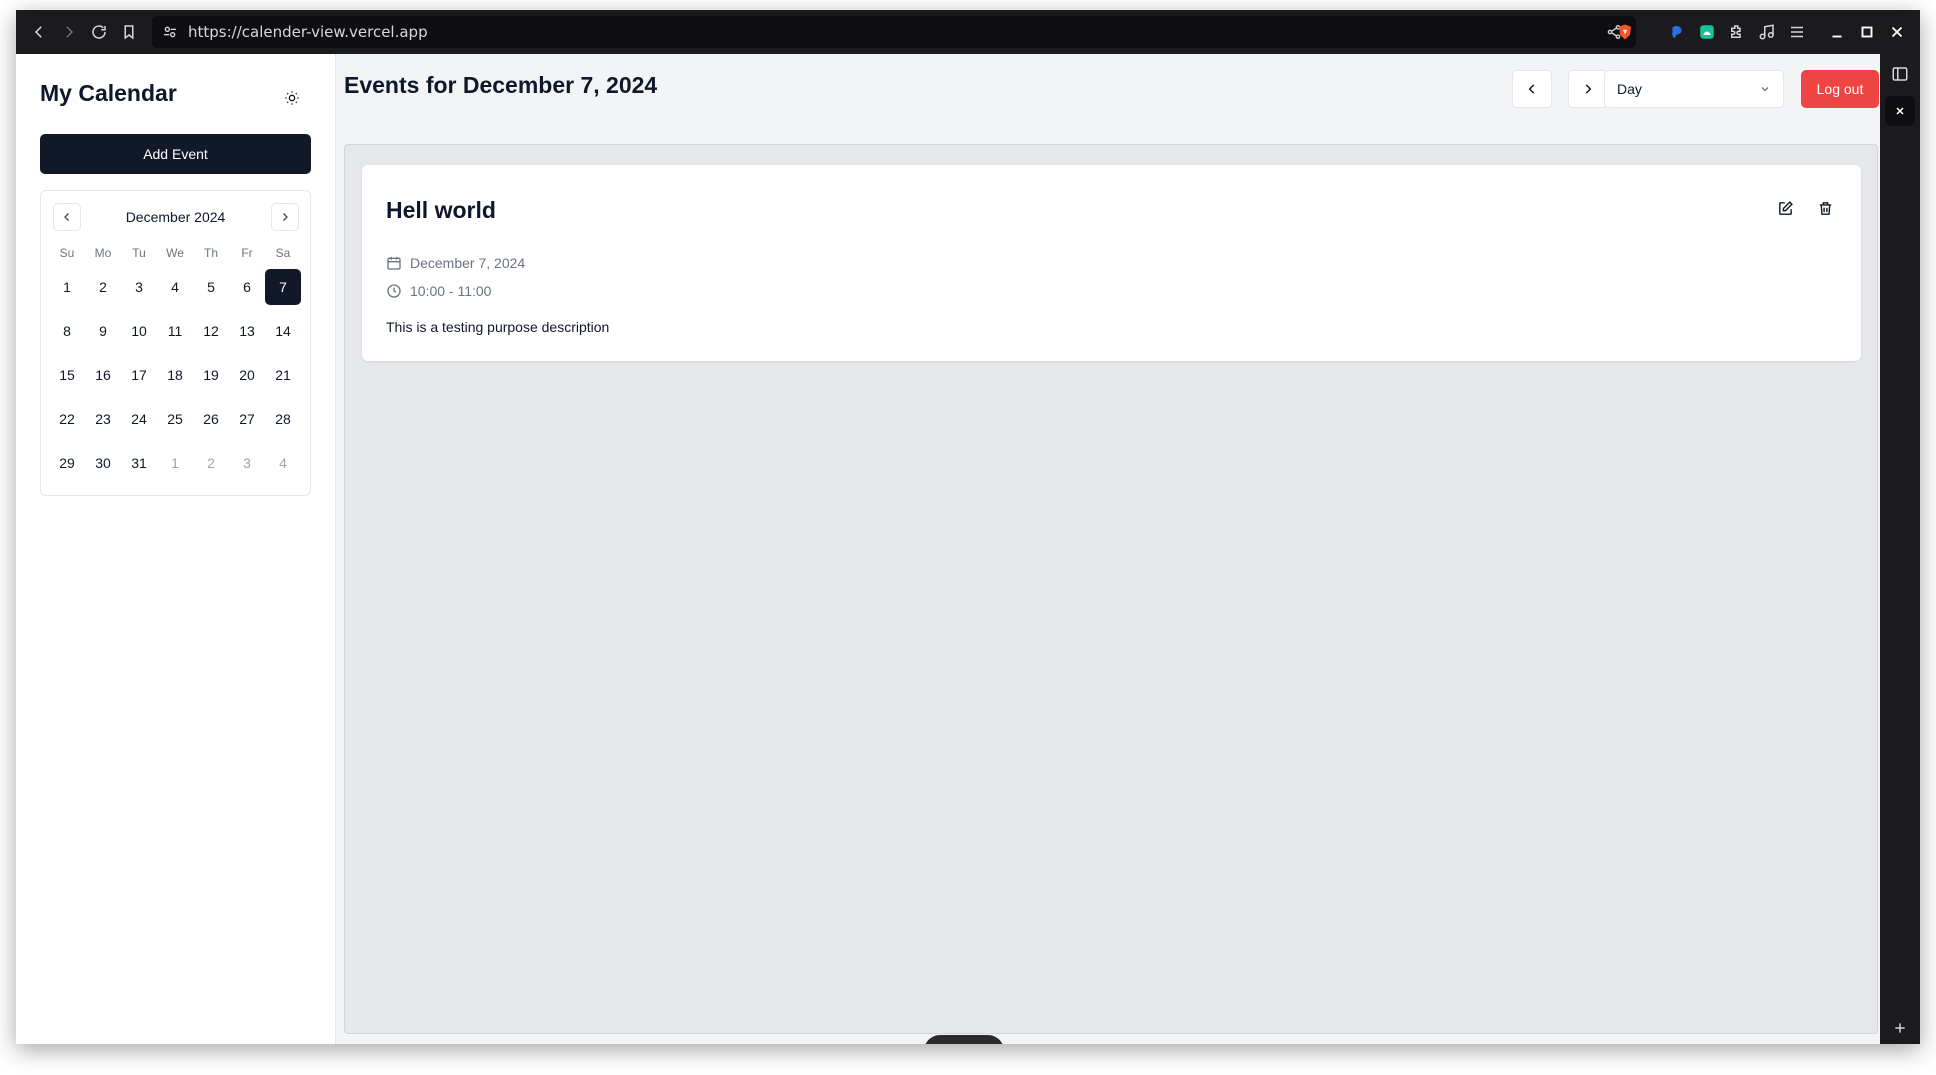 The height and width of the screenshot is (1075, 1936). What do you see at coordinates (67, 287) in the screenshot?
I see `calendar-day: 1` at bounding box center [67, 287].